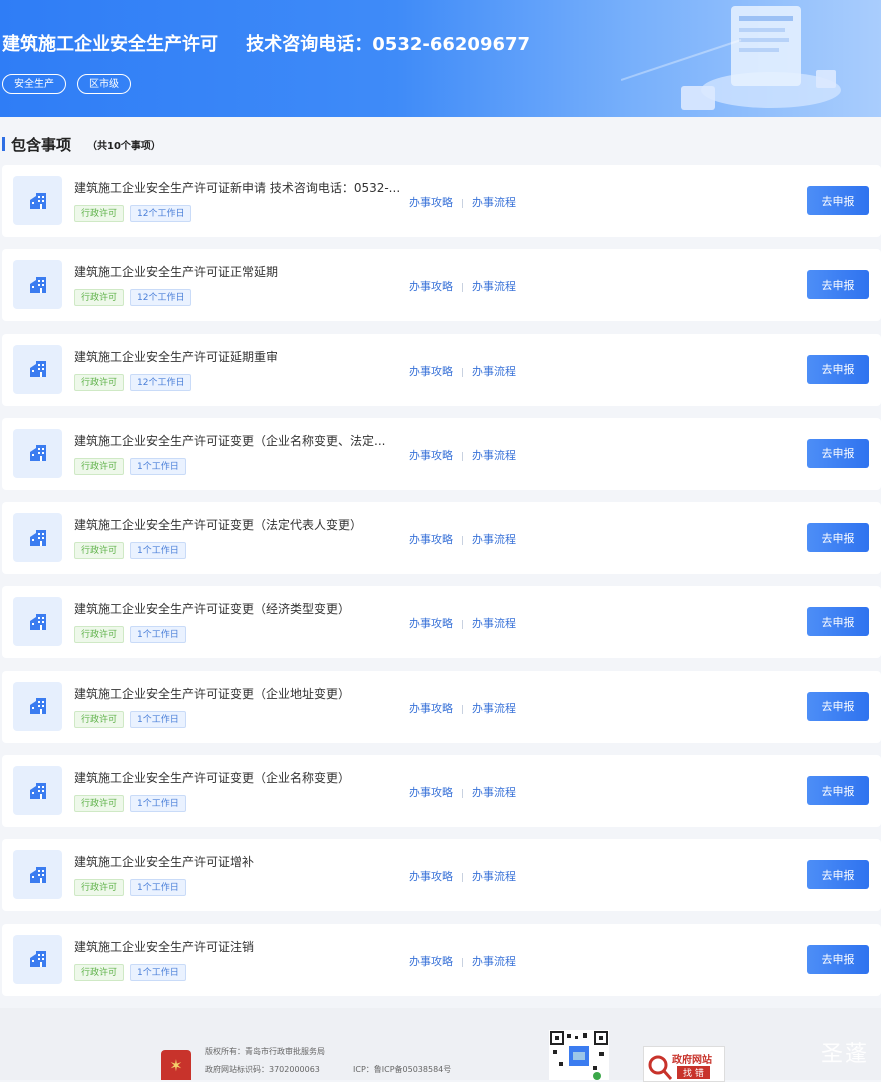 The width and height of the screenshot is (881, 1082). Describe the element at coordinates (164, 861) in the screenshot. I see `item-title: 建筑施工企业安全生产许可证增补` at that location.